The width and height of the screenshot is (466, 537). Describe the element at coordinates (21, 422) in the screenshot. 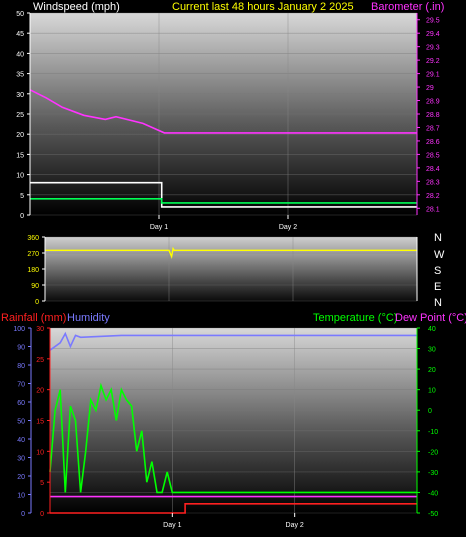

I see `humidity-tick-label: 50` at that location.